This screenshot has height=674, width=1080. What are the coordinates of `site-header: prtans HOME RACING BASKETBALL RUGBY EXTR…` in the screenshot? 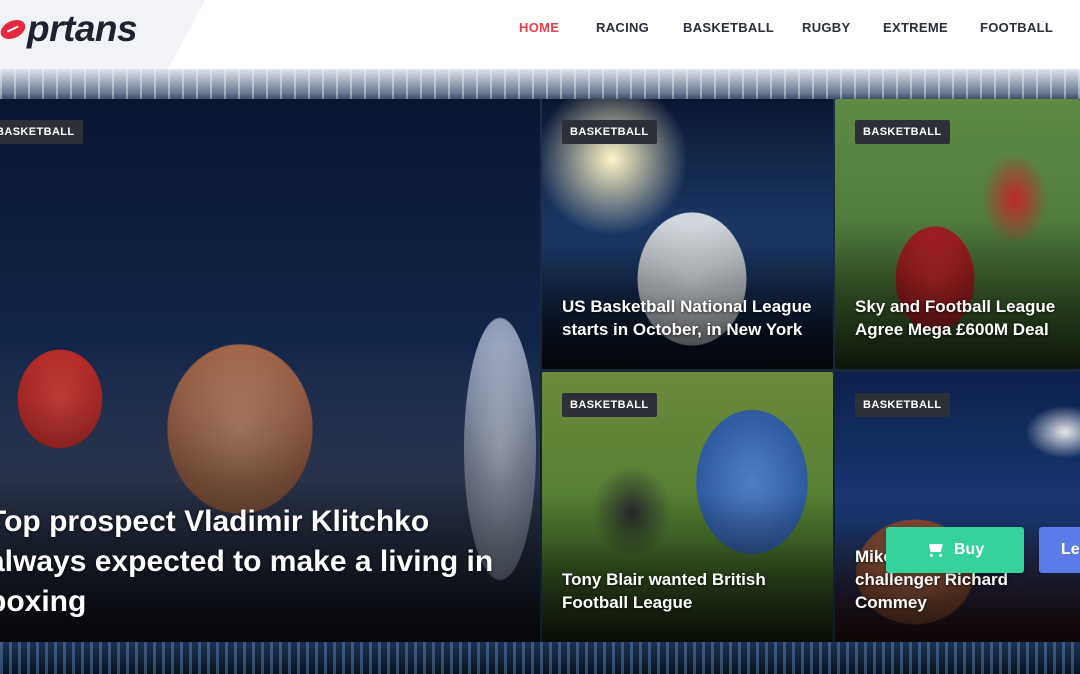 It's located at (540, 34).